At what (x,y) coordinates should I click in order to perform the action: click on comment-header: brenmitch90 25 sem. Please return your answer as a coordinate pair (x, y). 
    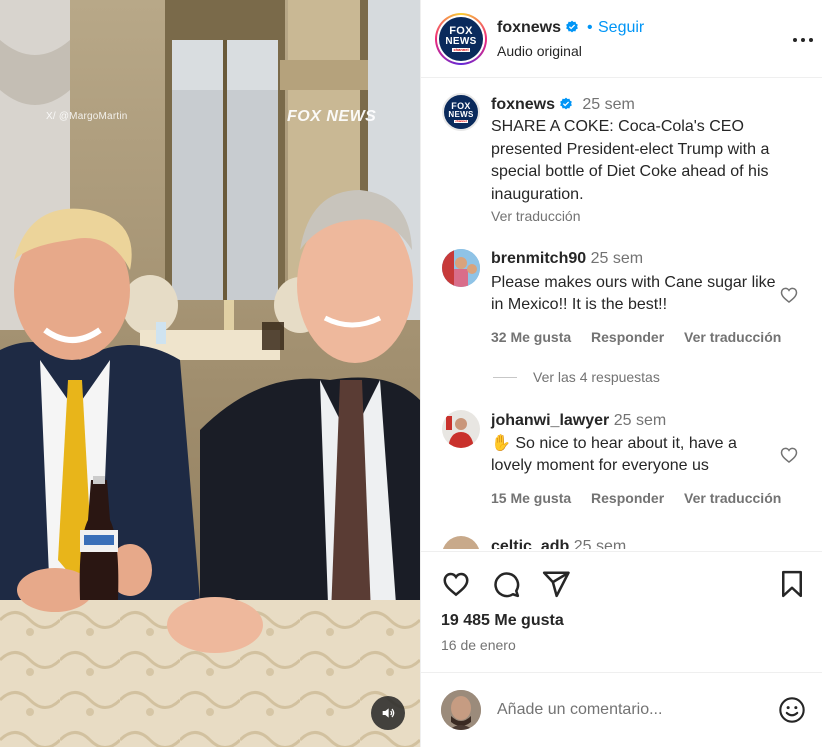
    Looking at the image, I should click on (567, 259).